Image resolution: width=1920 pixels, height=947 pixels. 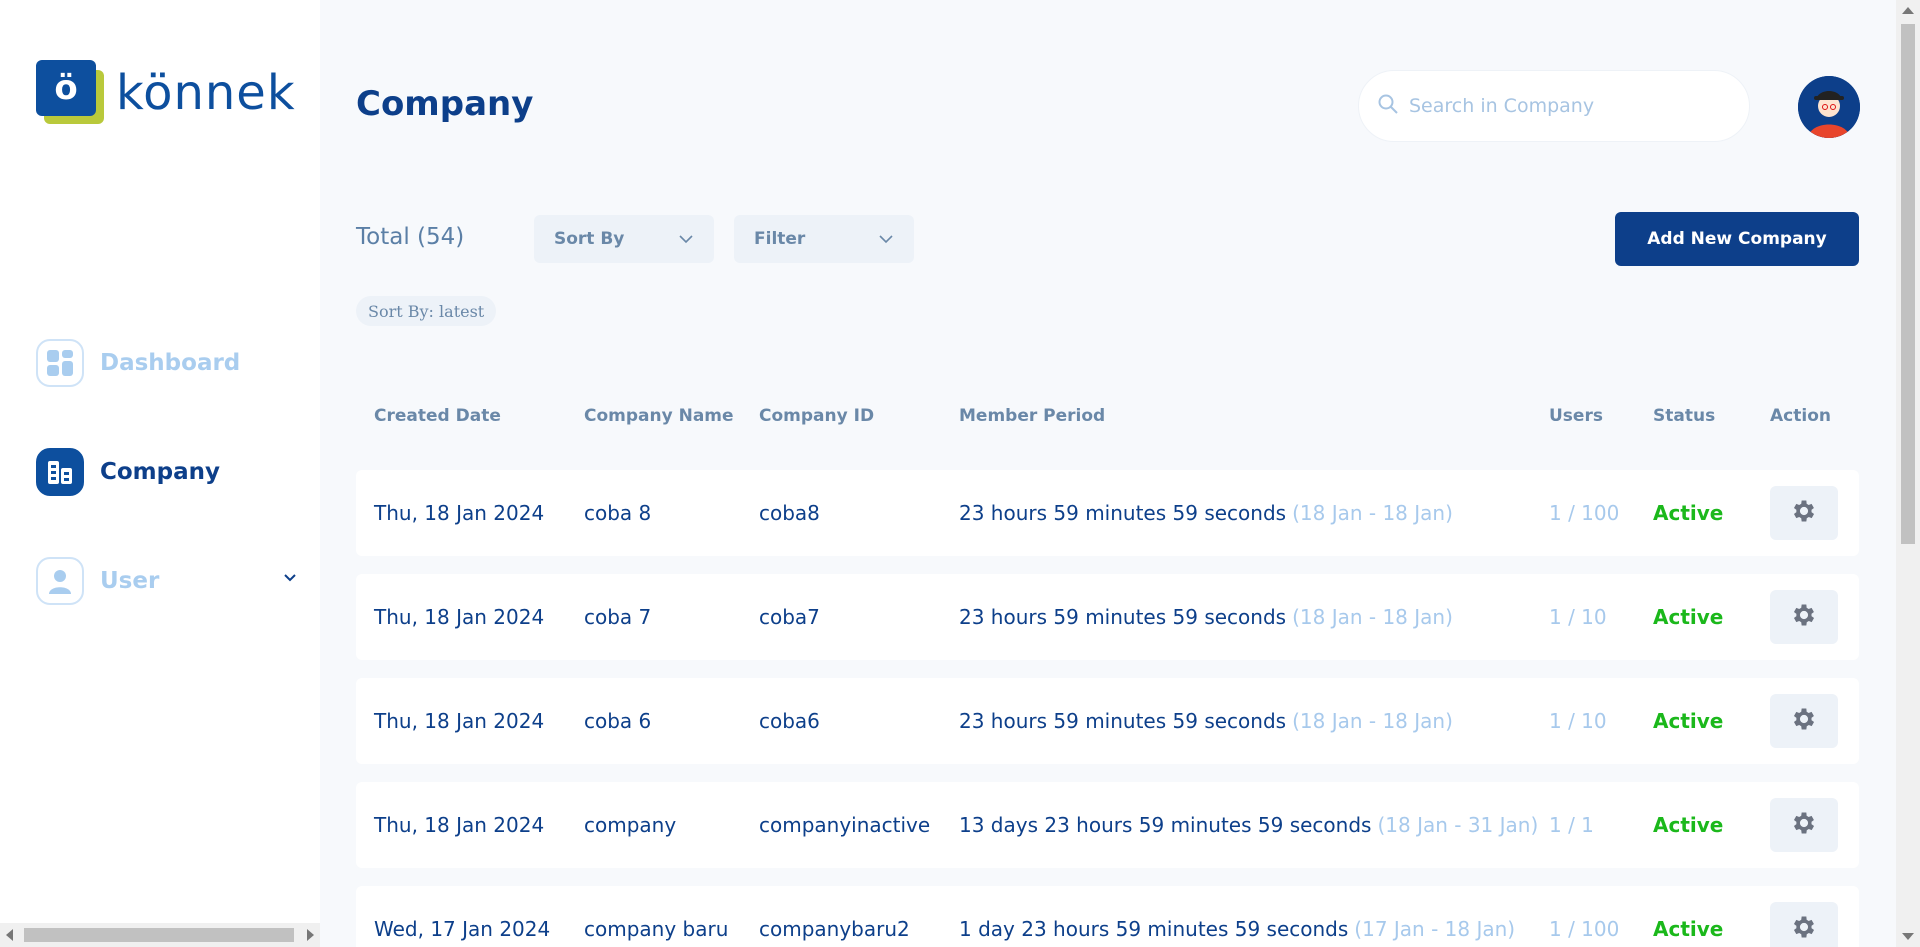 What do you see at coordinates (445, 104) in the screenshot?
I see `page-title: Company` at bounding box center [445, 104].